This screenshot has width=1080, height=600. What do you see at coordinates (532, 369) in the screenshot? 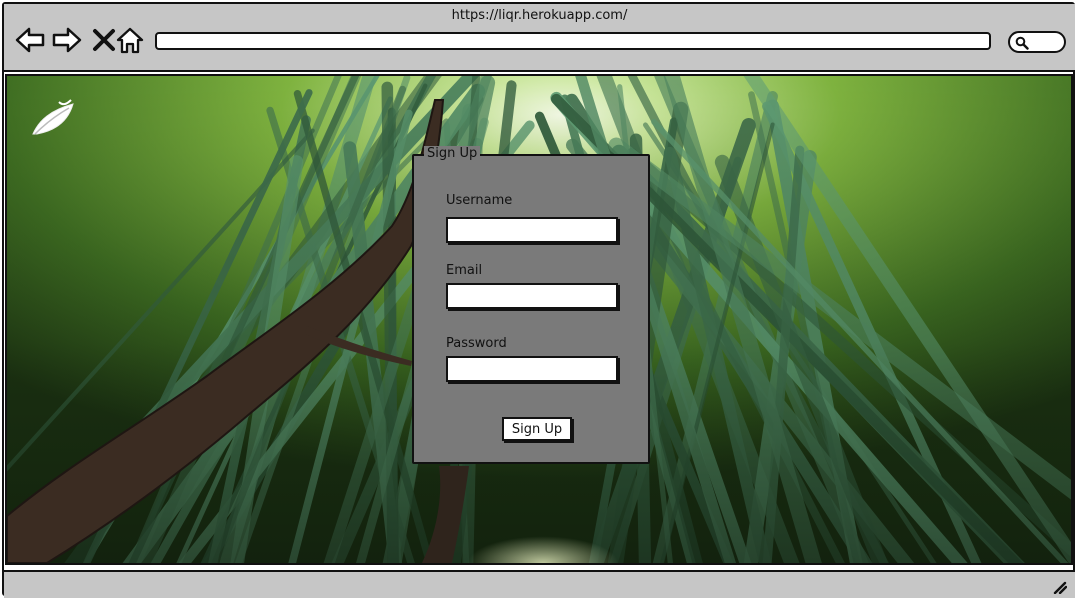
I see `password-input` at bounding box center [532, 369].